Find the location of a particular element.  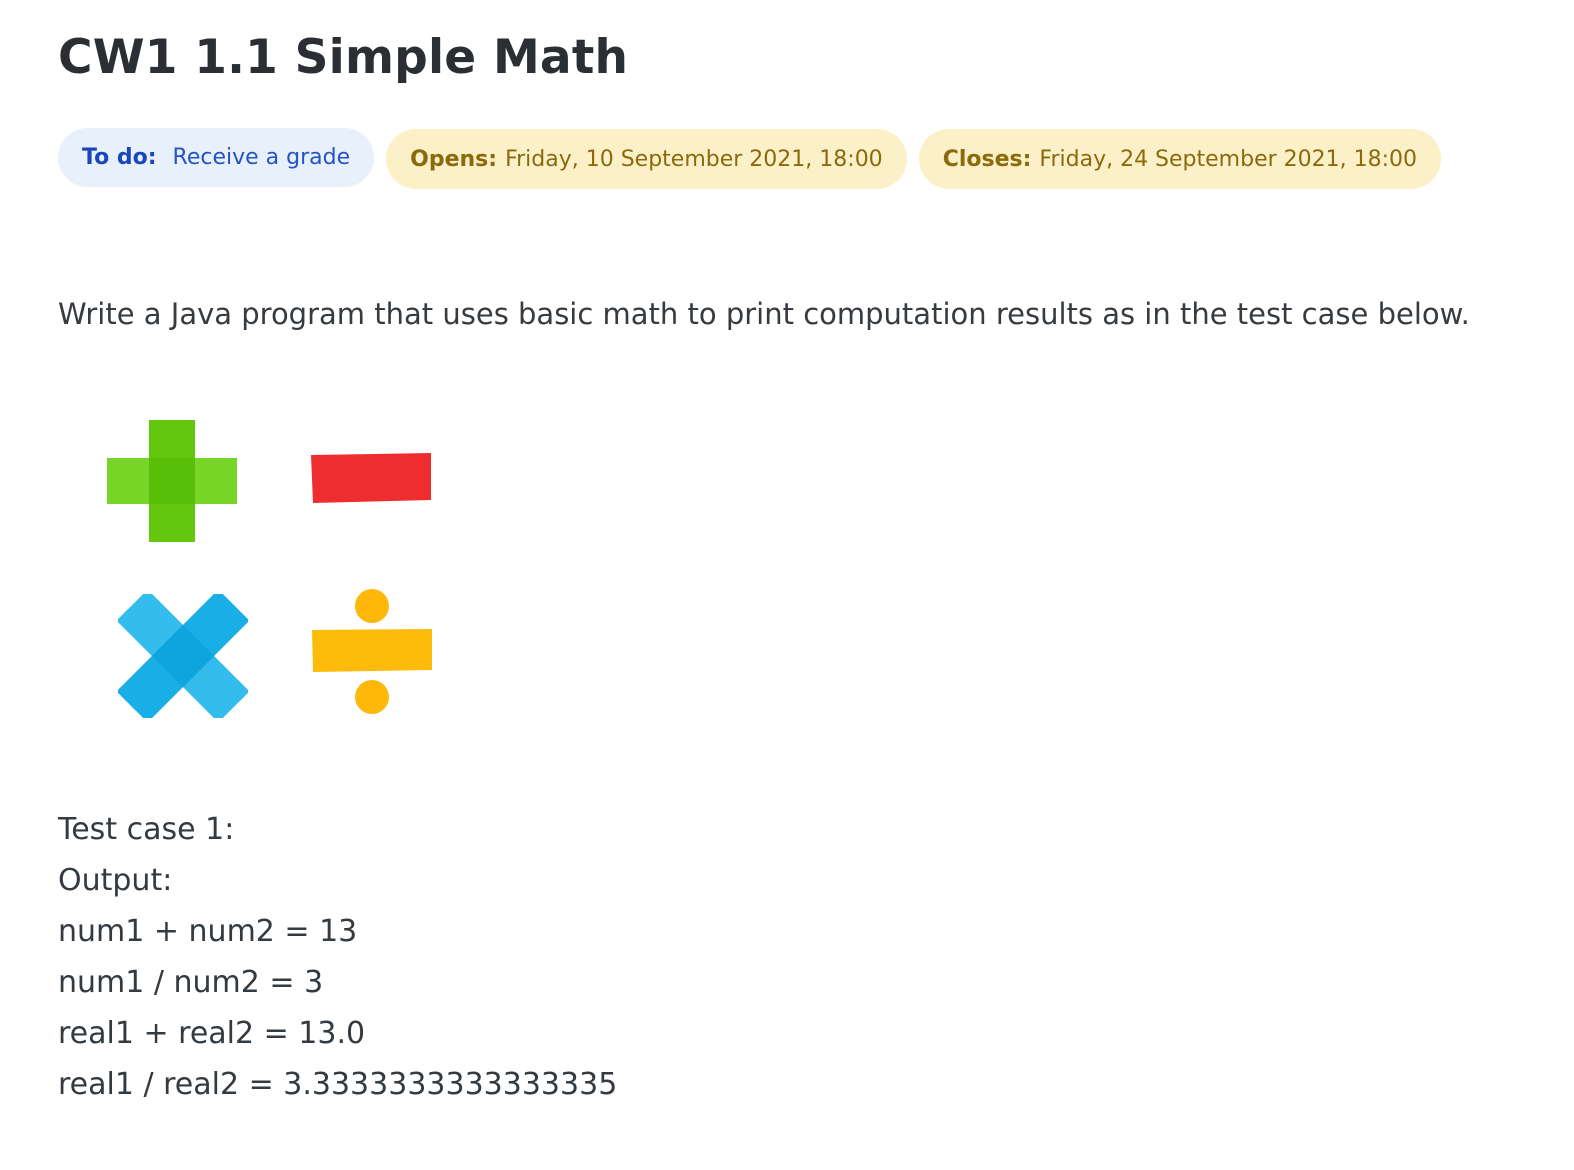

opens-badge: Opens: Friday, 10 September 2021, 18:00 is located at coordinates (646, 159).